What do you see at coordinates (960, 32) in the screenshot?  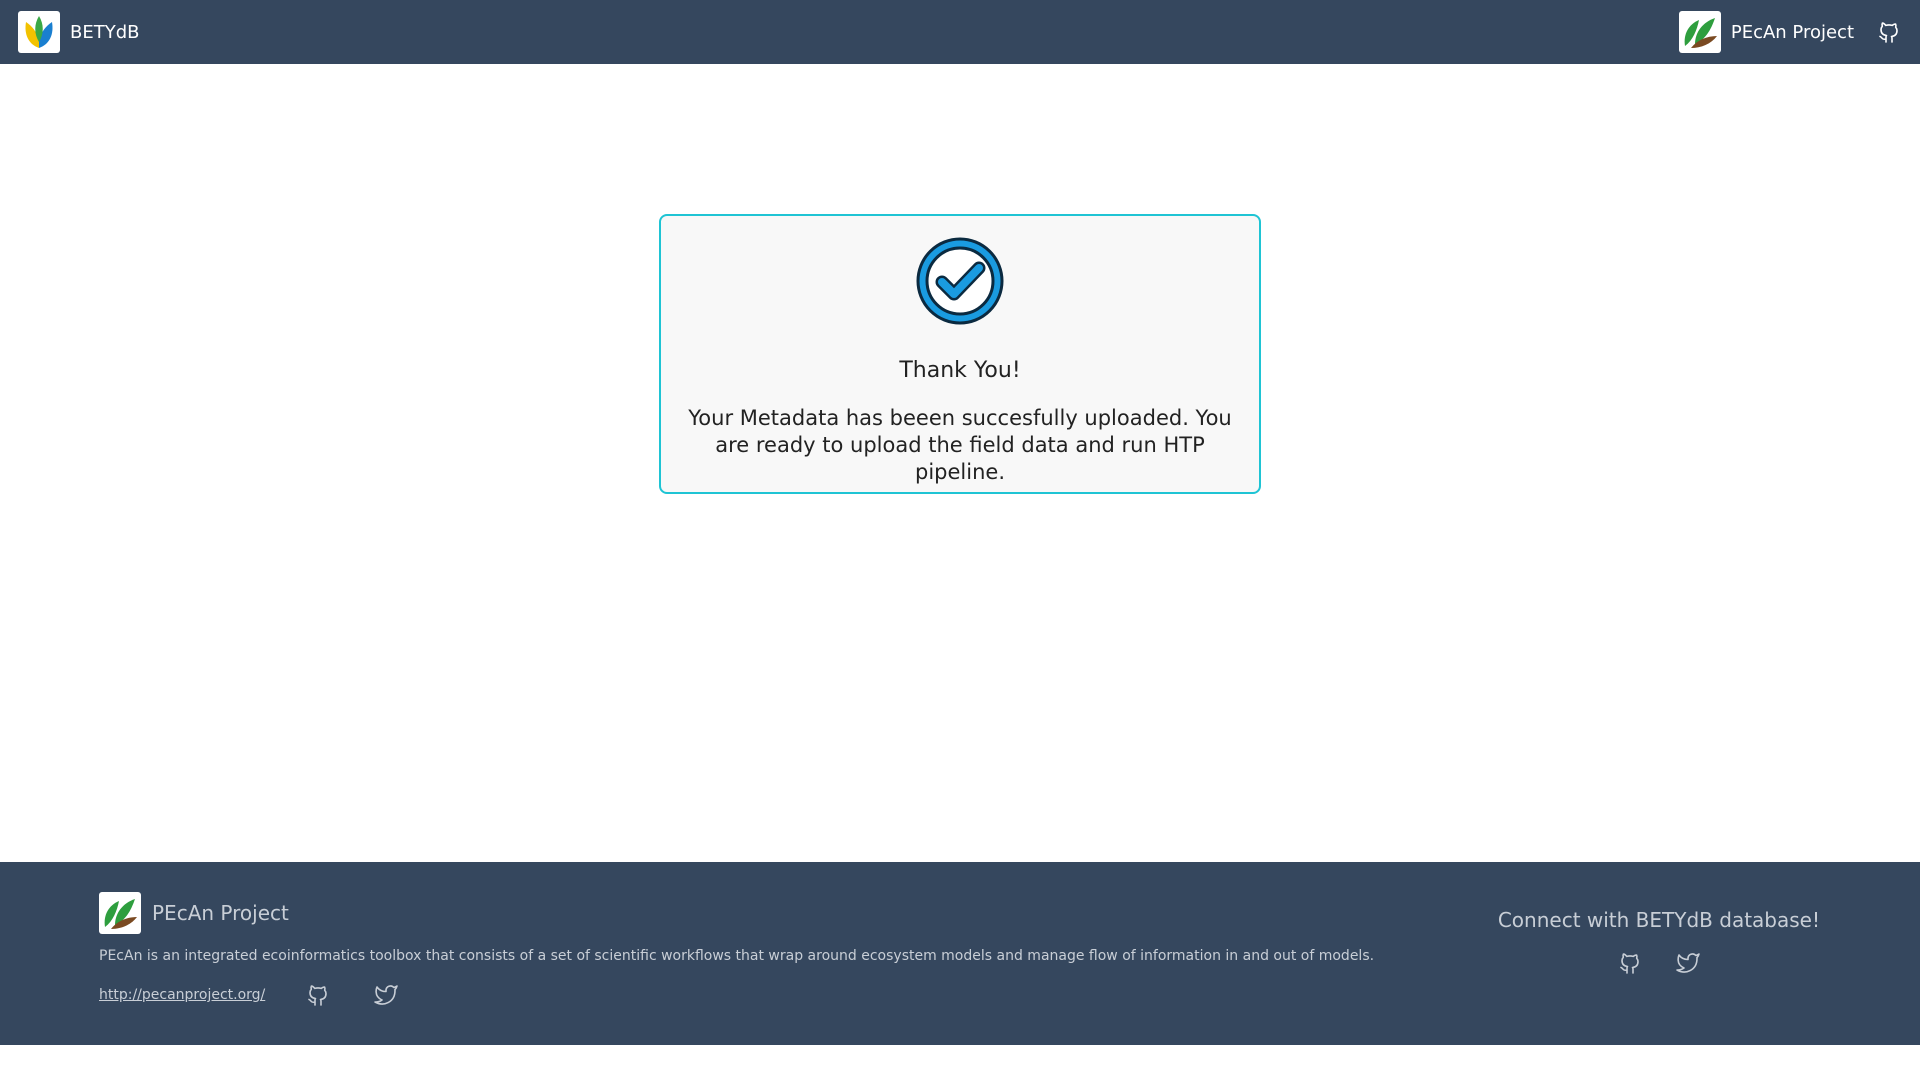 I see `top-navbar: BETYdB PEcAn Project` at bounding box center [960, 32].